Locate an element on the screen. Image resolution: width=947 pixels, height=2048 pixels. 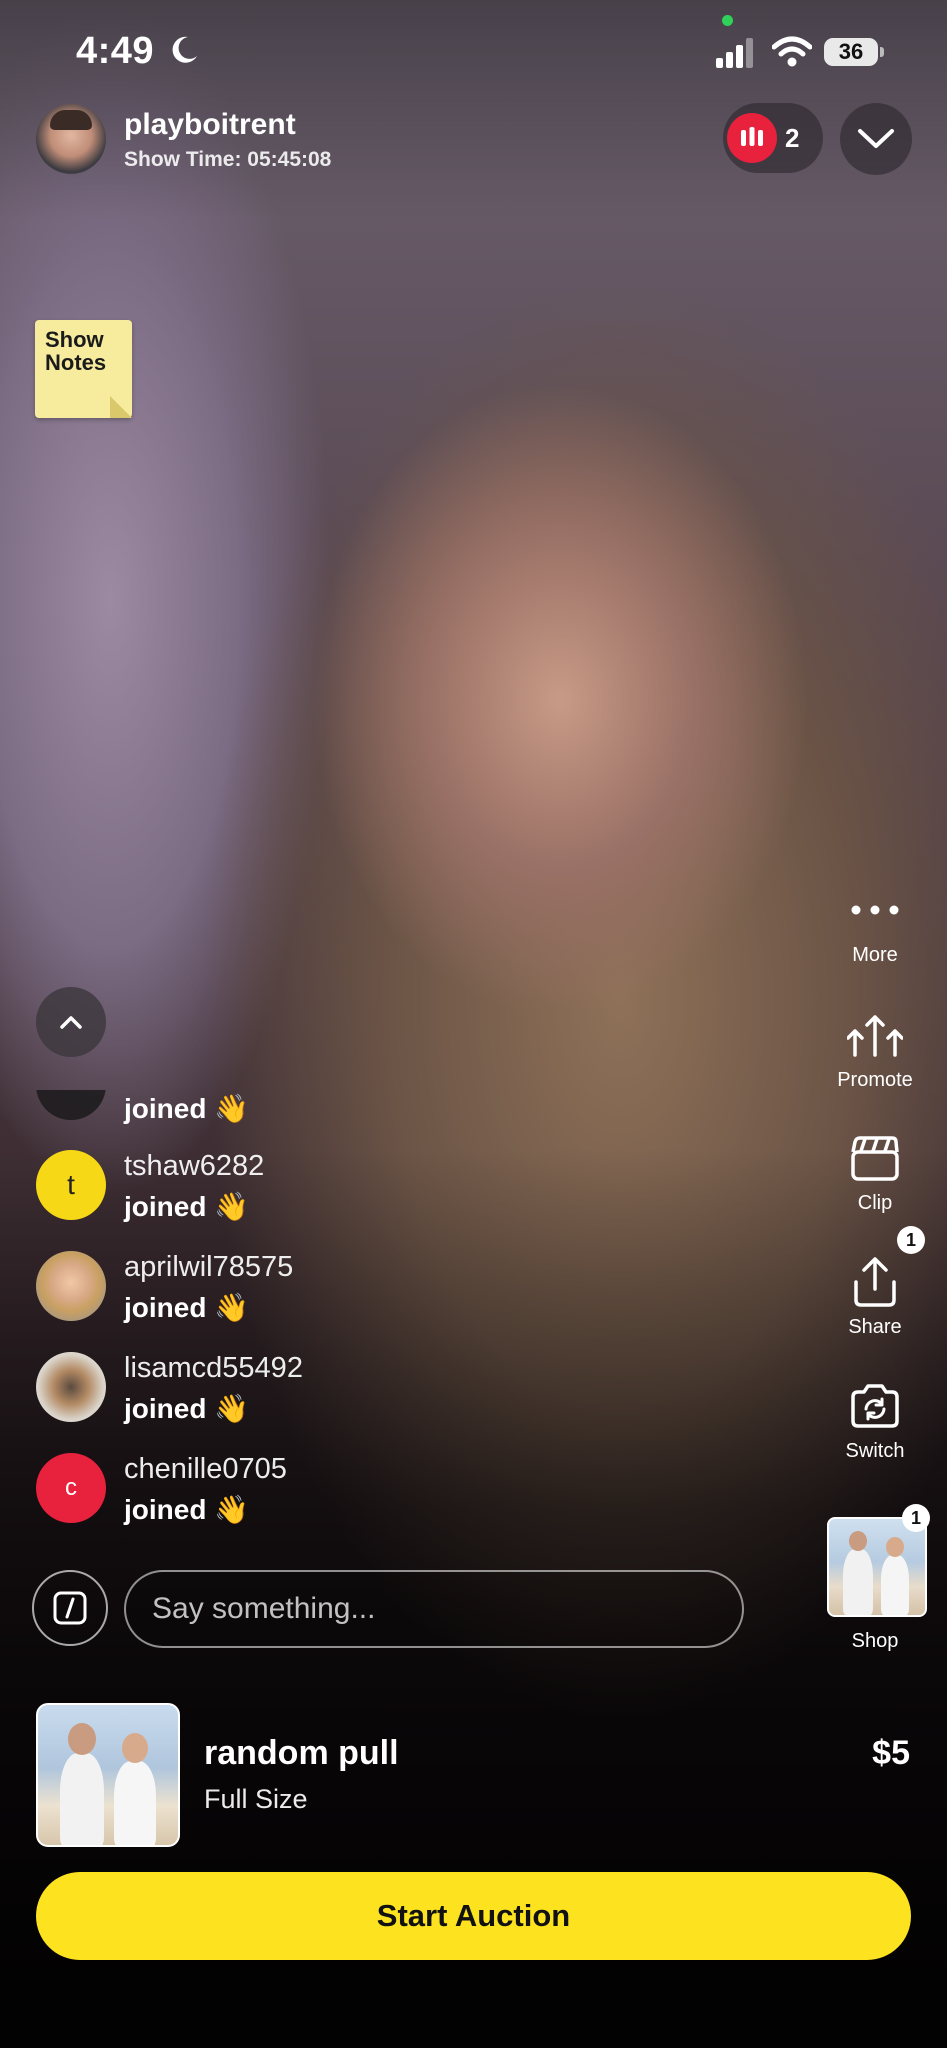
chat-message: t tshaw6282 joined 👋 is located at coordinates (296, 1190).